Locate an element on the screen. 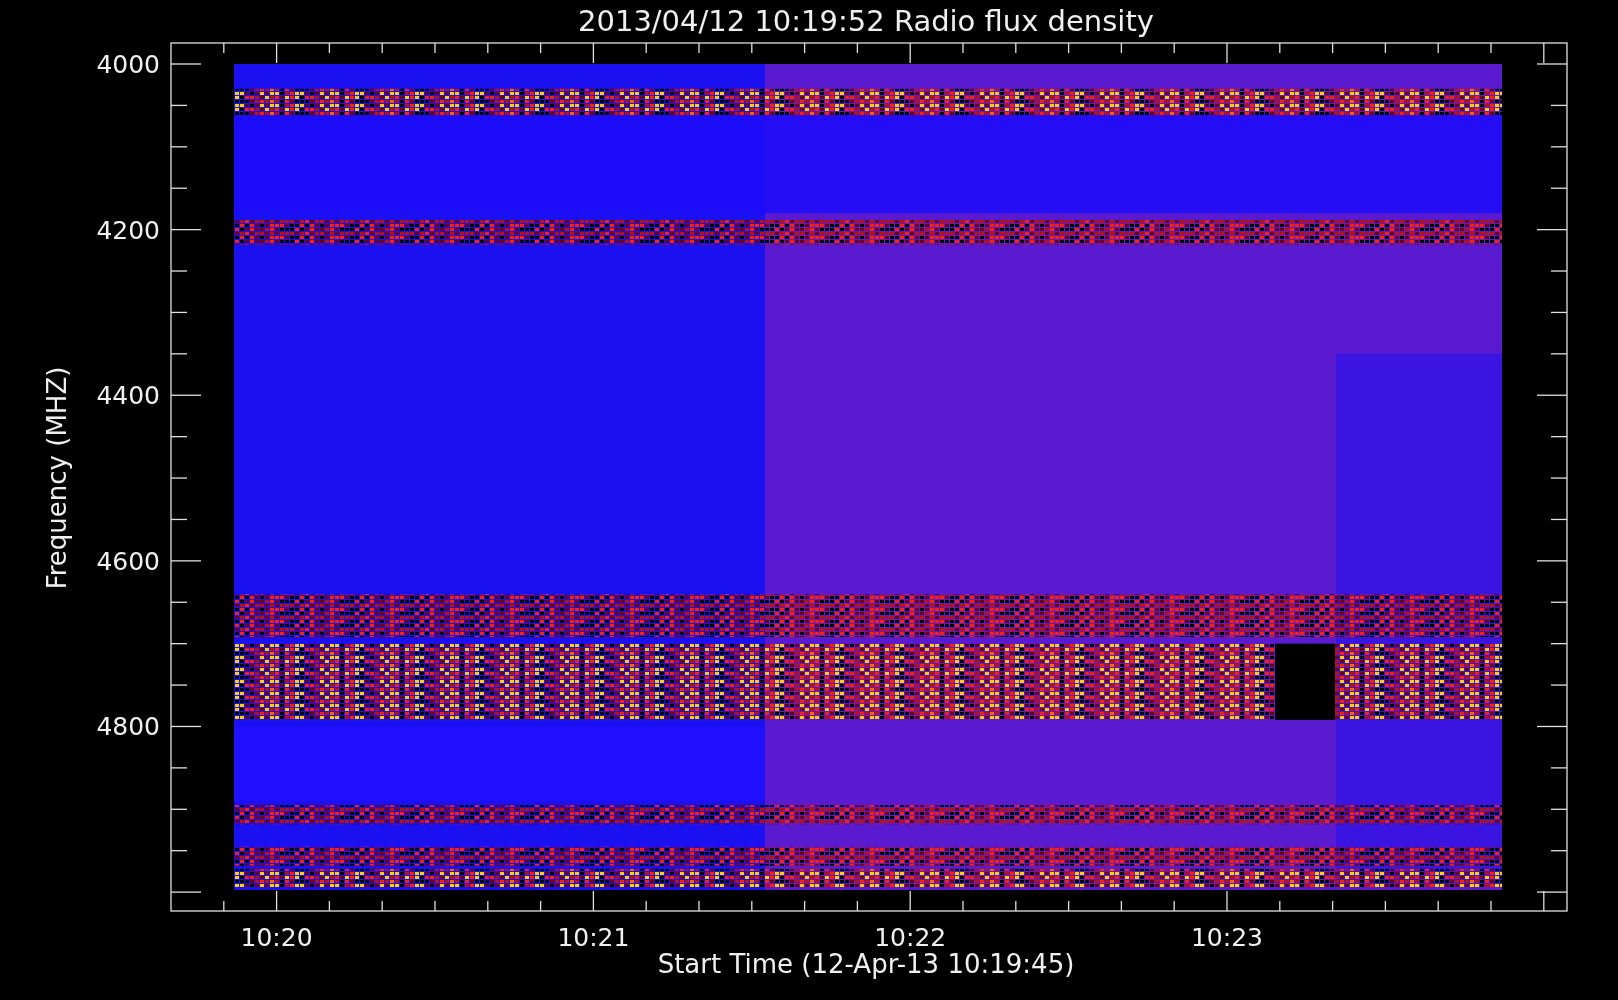  y-tick-label: 4400 is located at coordinates (128, 396).